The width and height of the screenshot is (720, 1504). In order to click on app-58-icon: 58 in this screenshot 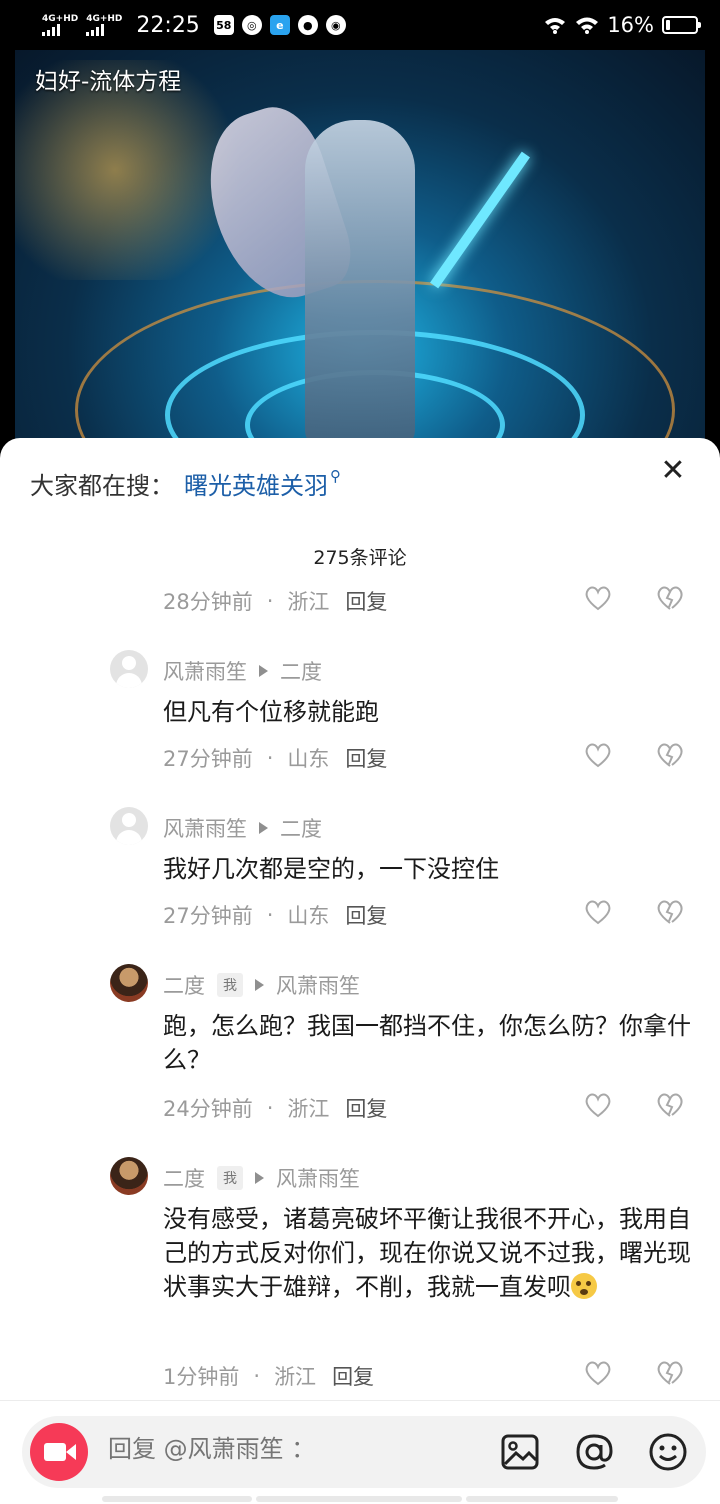, I will do `click(223, 25)`.